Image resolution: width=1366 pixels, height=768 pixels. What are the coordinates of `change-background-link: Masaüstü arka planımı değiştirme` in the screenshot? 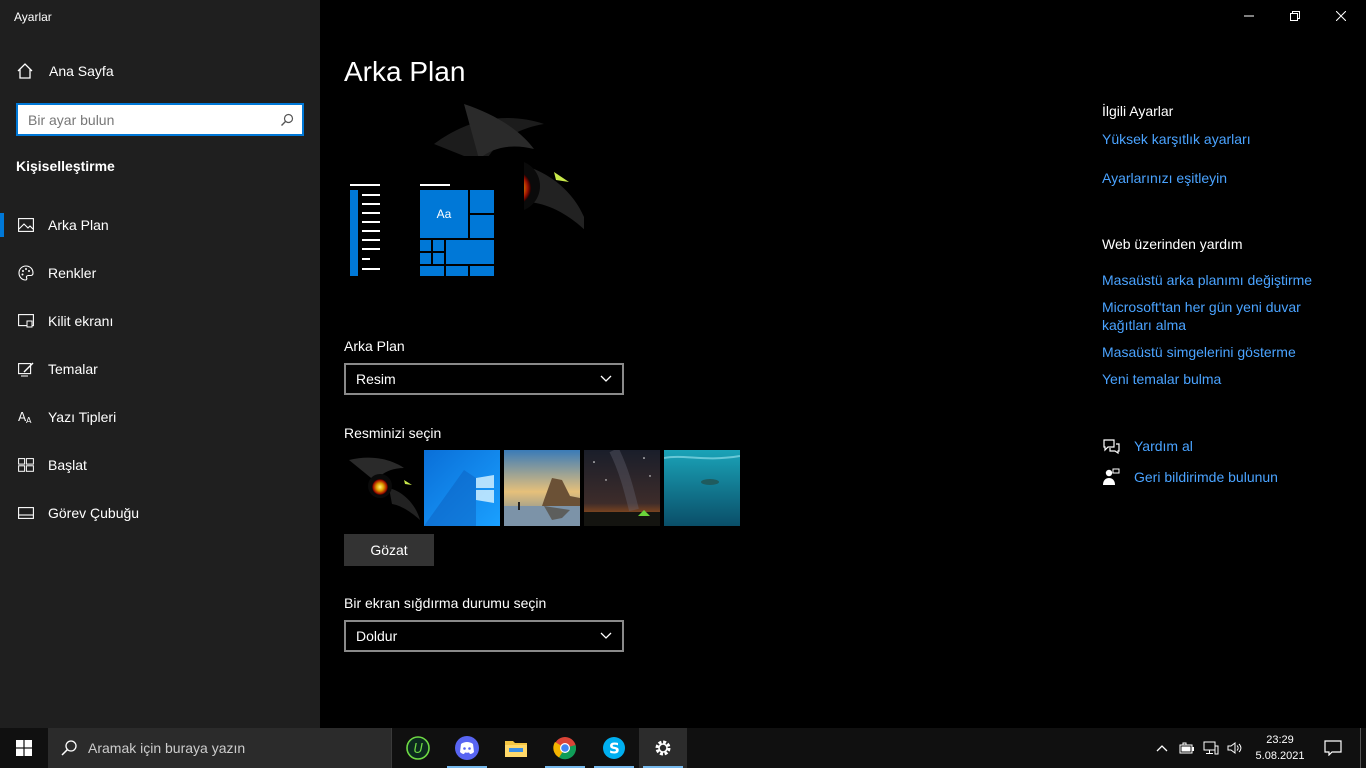 It's located at (1207, 280).